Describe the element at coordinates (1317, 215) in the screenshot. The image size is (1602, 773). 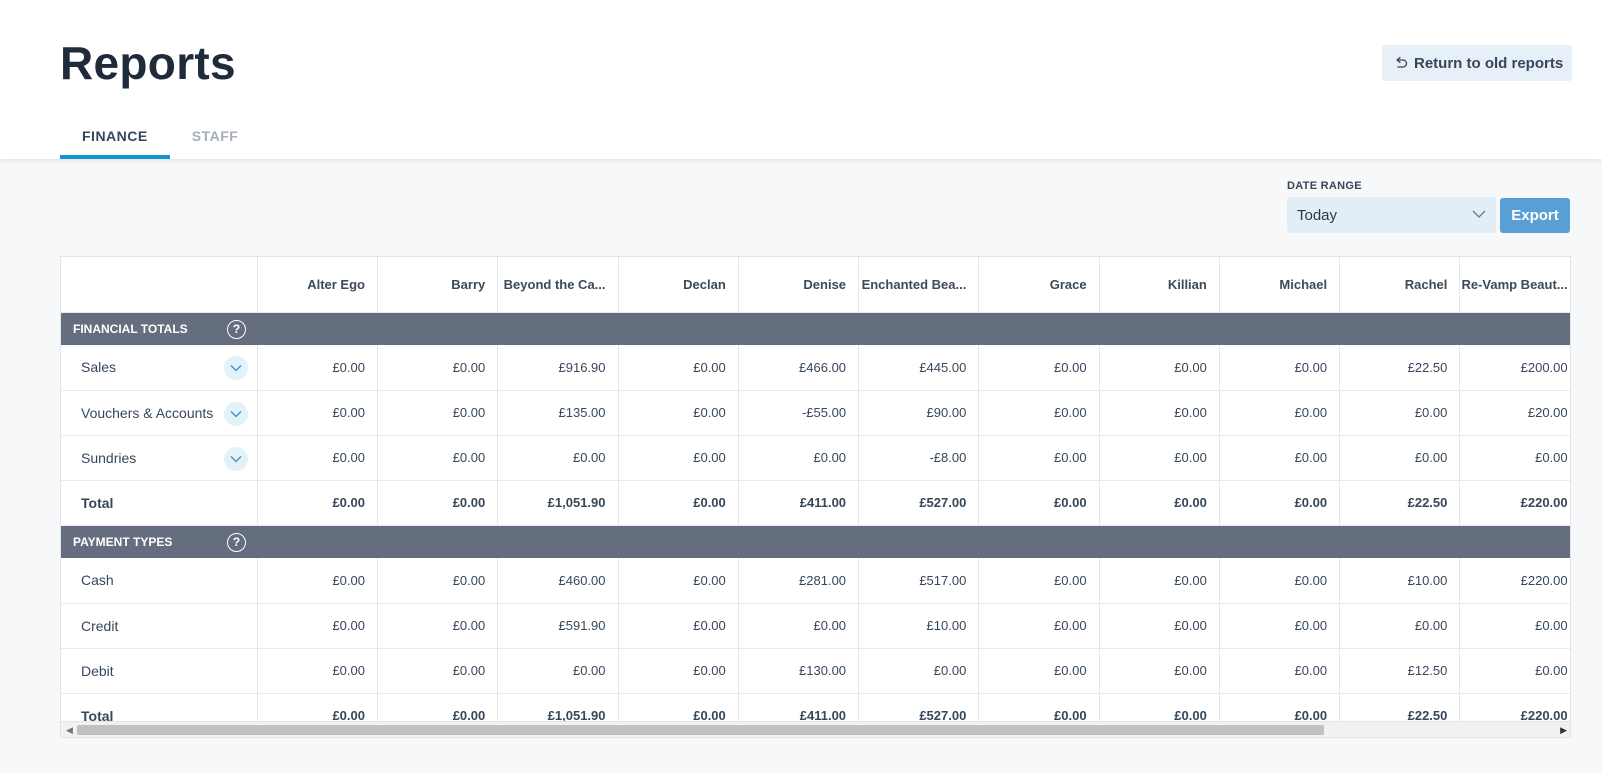
I see `date-range-value: Today` at that location.